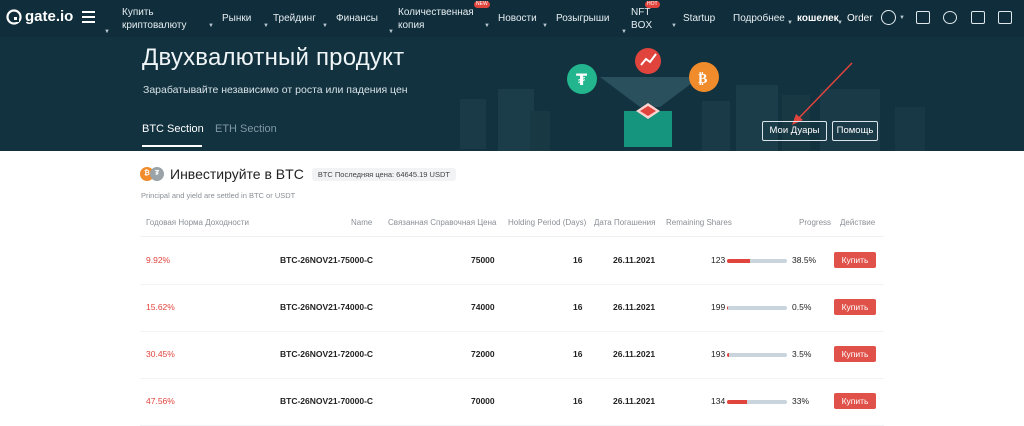 This screenshot has height=426, width=1024. Describe the element at coordinates (88, 17) in the screenshot. I see `menu-hamburger-icon` at that location.